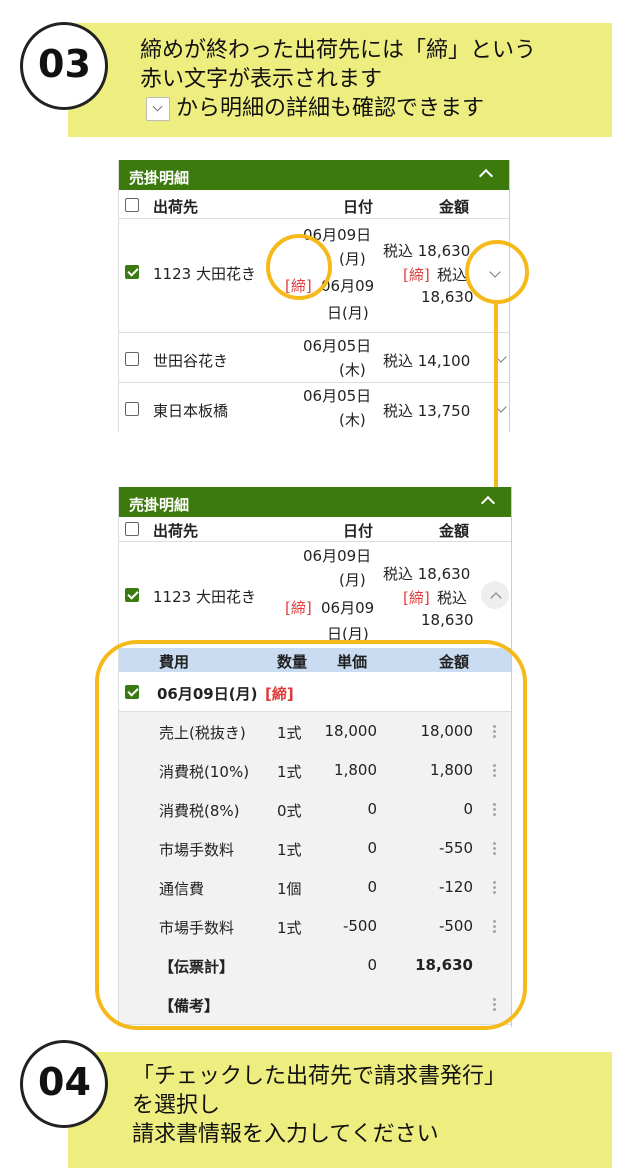  What do you see at coordinates (191, 411) in the screenshot?
I see `row-destination: 東日本板橋` at bounding box center [191, 411].